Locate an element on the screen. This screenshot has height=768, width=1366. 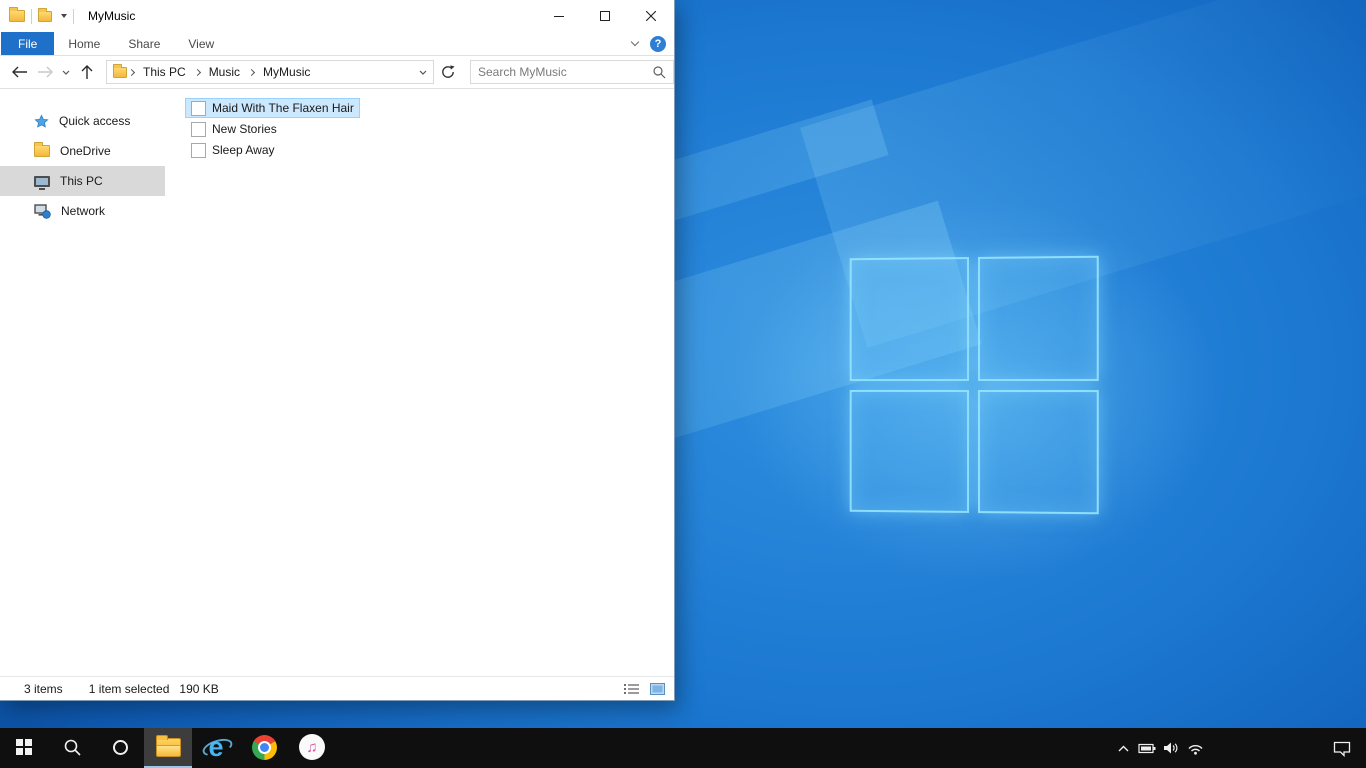
refresh-button is located at coordinates (448, 72).